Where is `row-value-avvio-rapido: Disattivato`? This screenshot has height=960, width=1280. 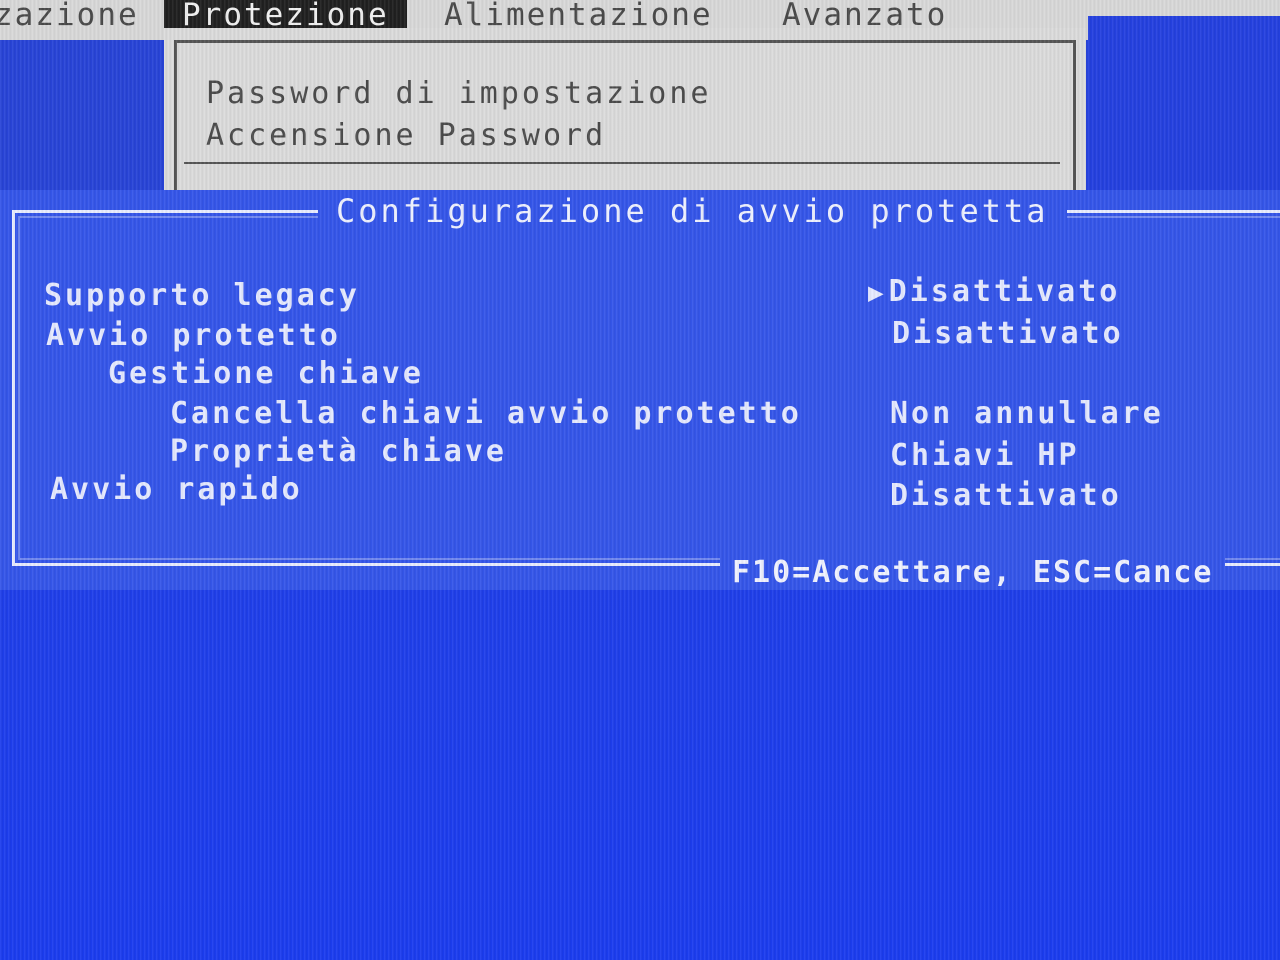 row-value-avvio-rapido: Disattivato is located at coordinates (1006, 495).